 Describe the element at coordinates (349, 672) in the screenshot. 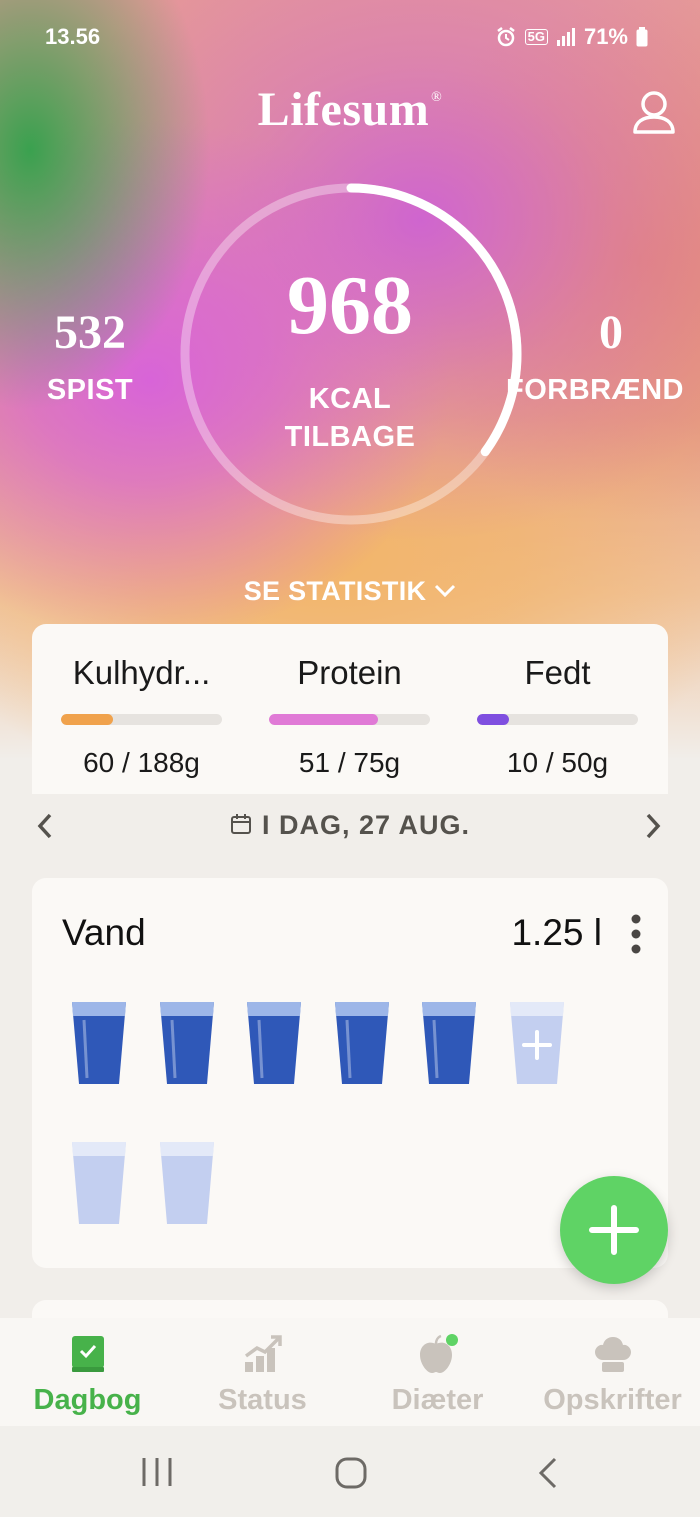

I see `macro-name: Protein` at that location.